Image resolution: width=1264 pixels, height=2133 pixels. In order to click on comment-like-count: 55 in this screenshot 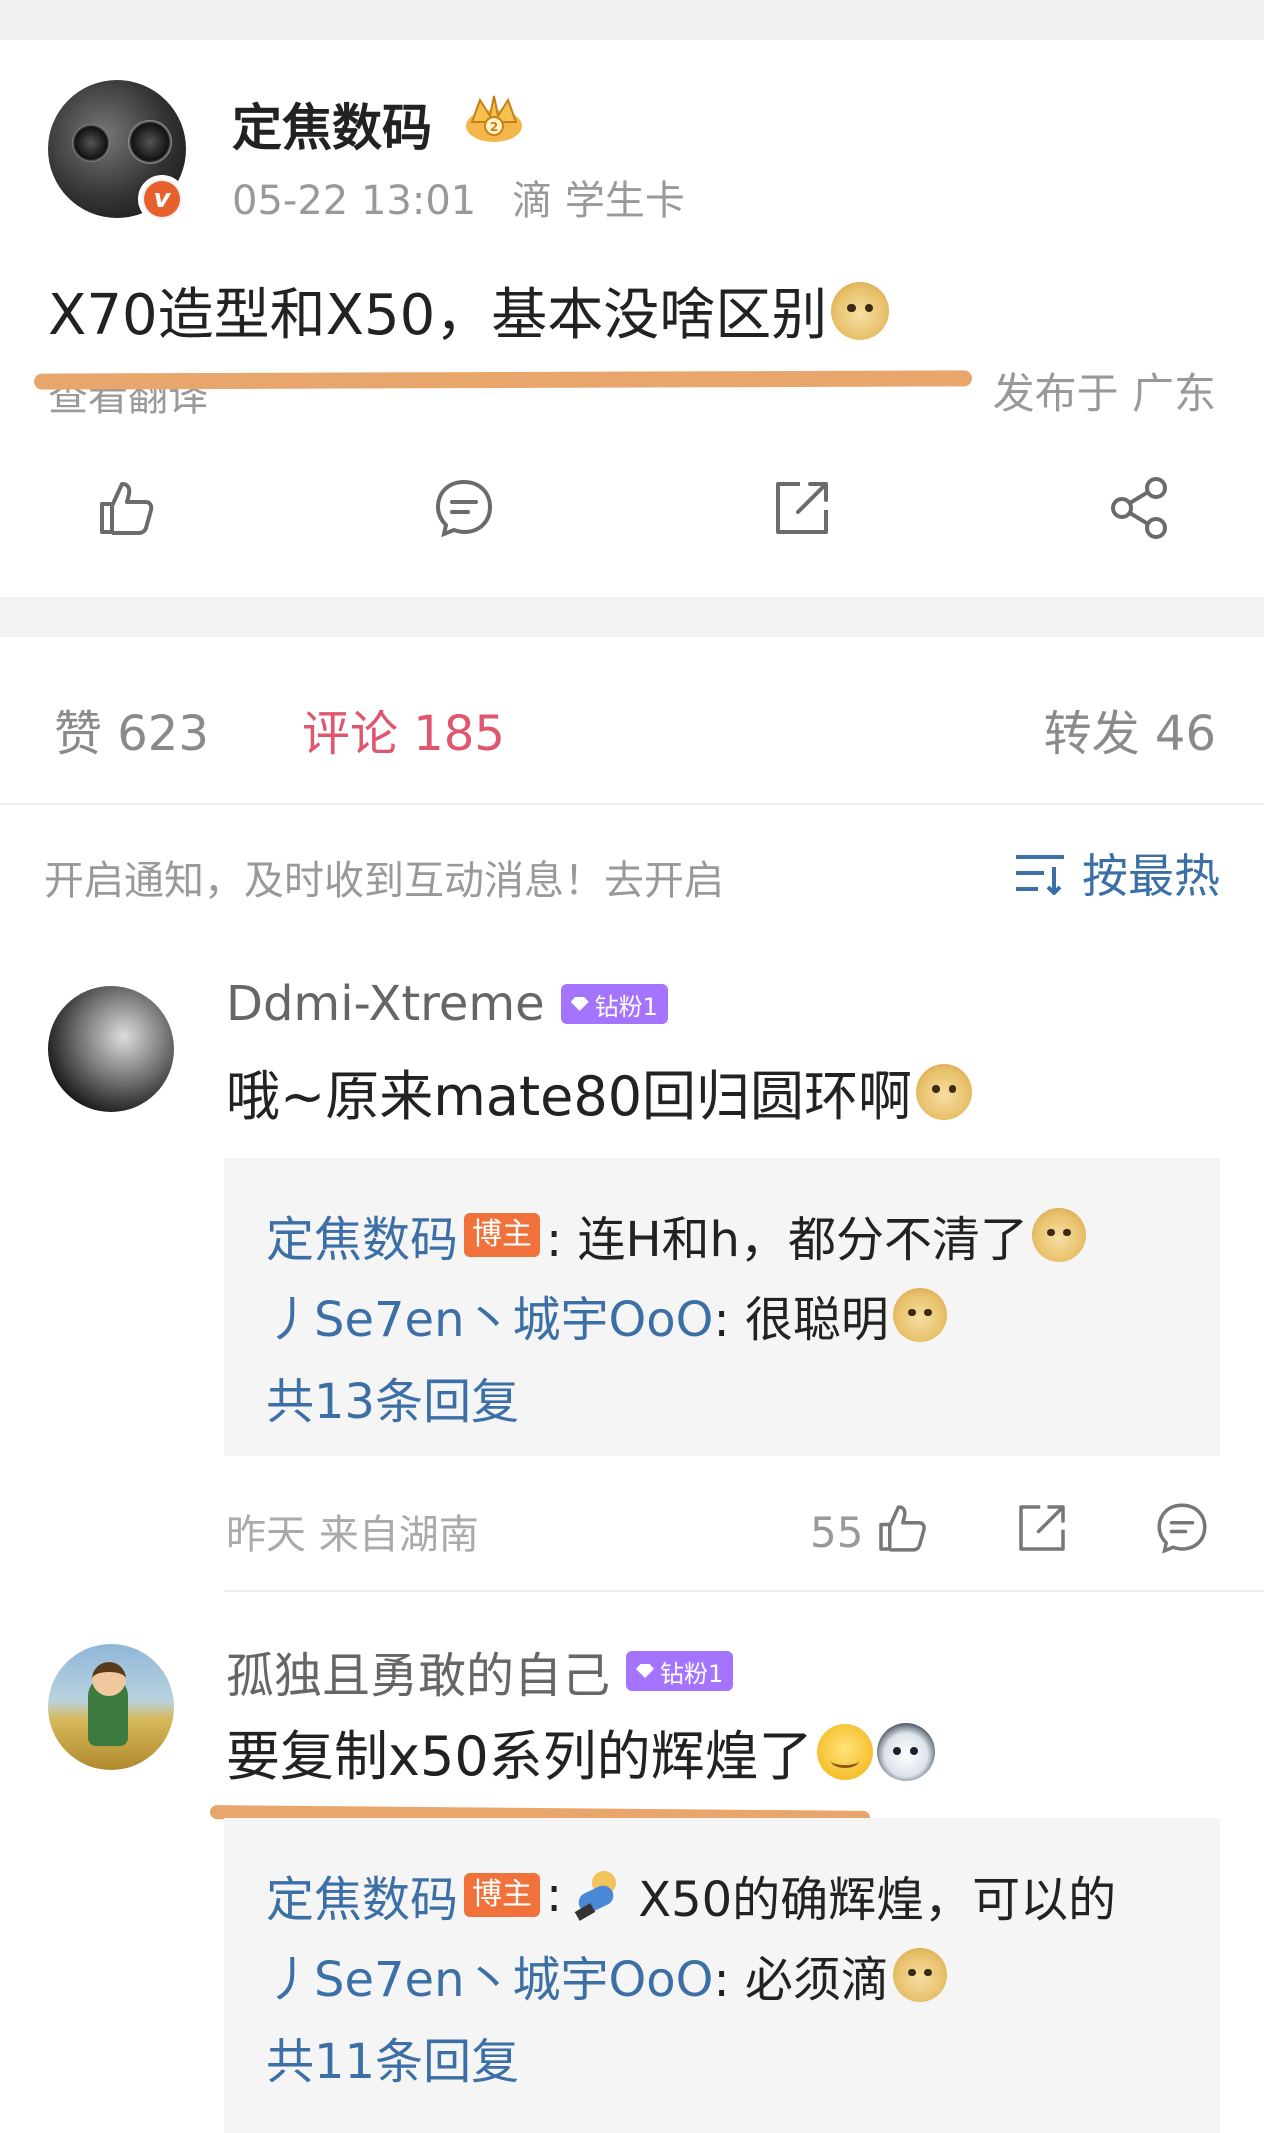, I will do `click(837, 1532)`.